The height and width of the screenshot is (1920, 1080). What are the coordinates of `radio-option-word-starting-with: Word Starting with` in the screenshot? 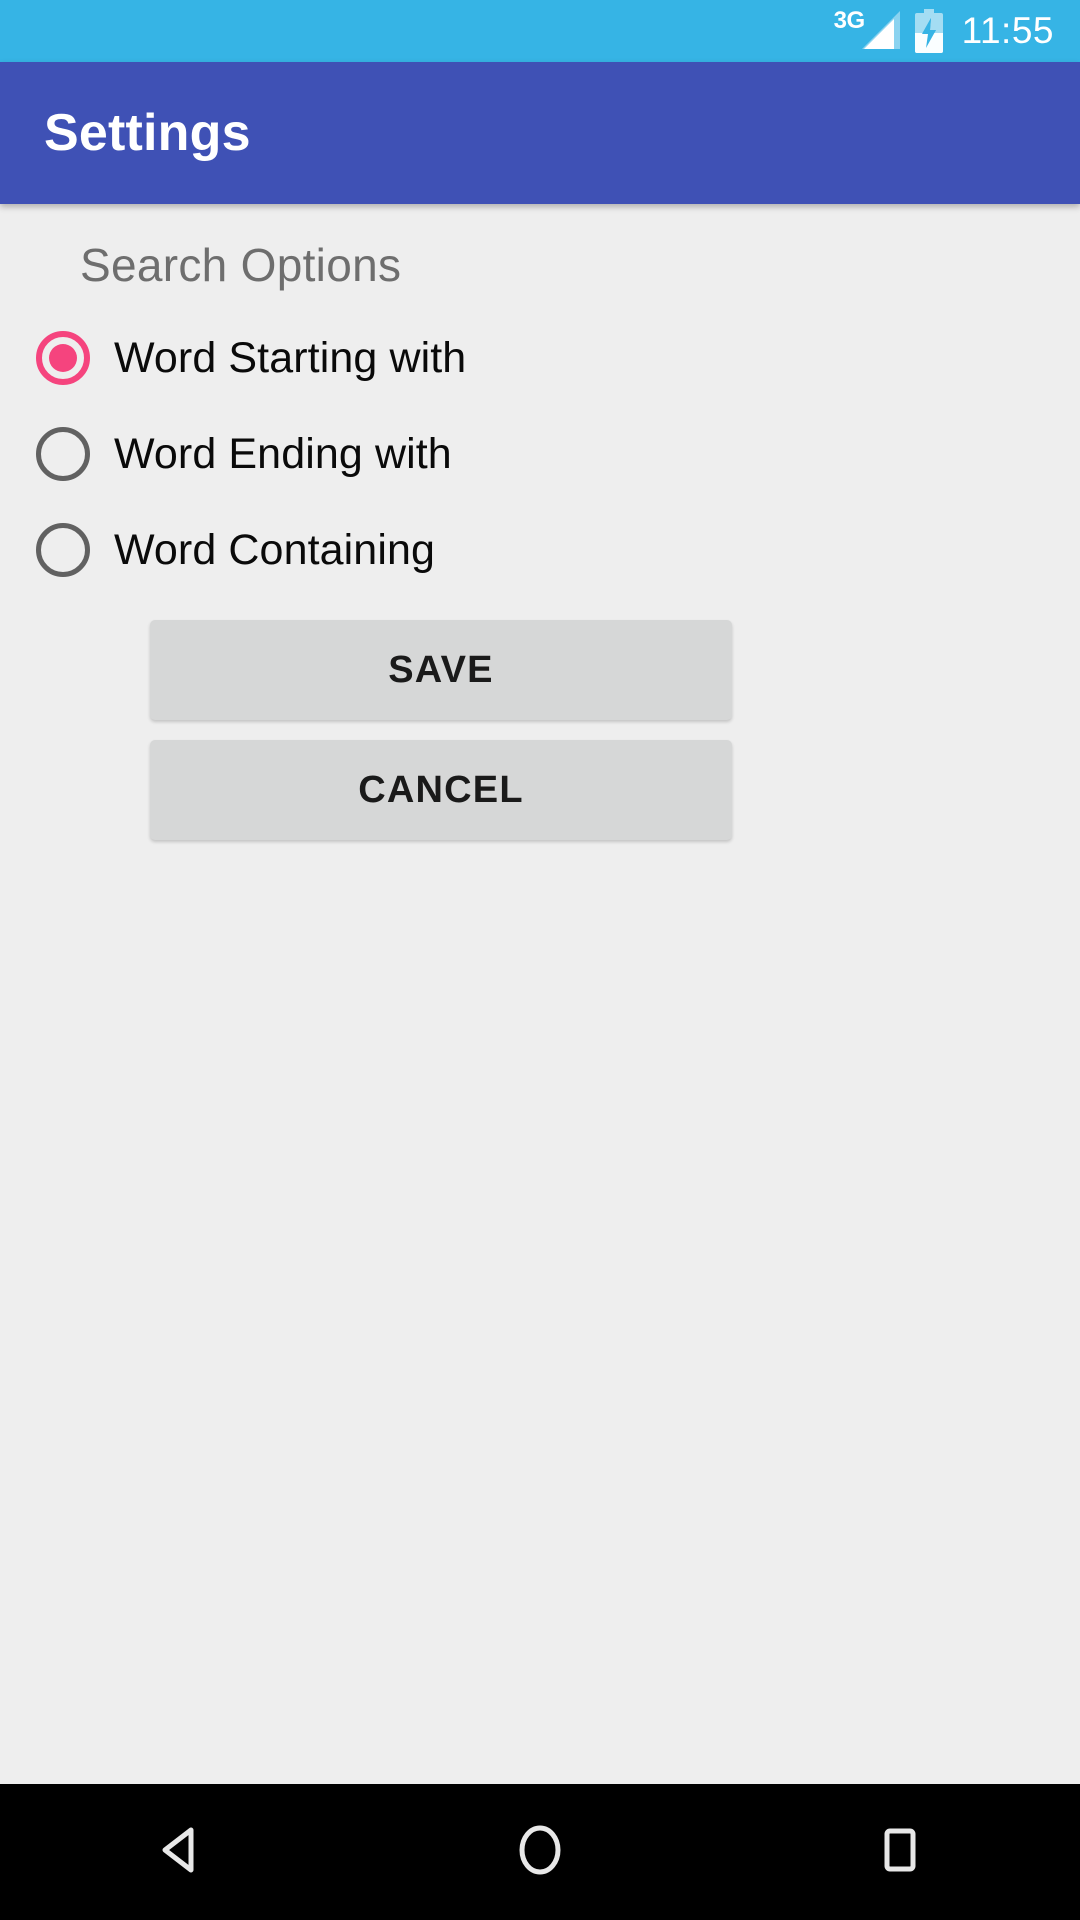 It's located at (540, 358).